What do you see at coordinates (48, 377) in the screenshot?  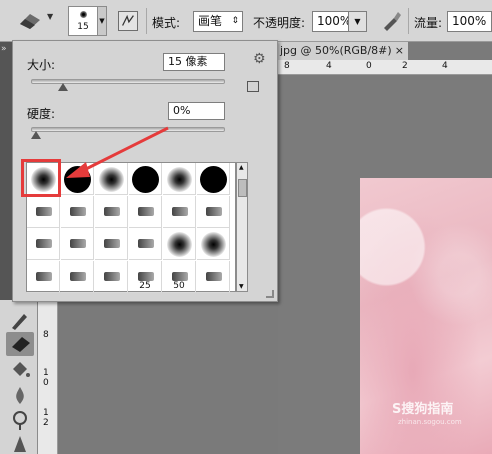 I see `vertical-ruler: 8 1 0 1 2` at bounding box center [48, 377].